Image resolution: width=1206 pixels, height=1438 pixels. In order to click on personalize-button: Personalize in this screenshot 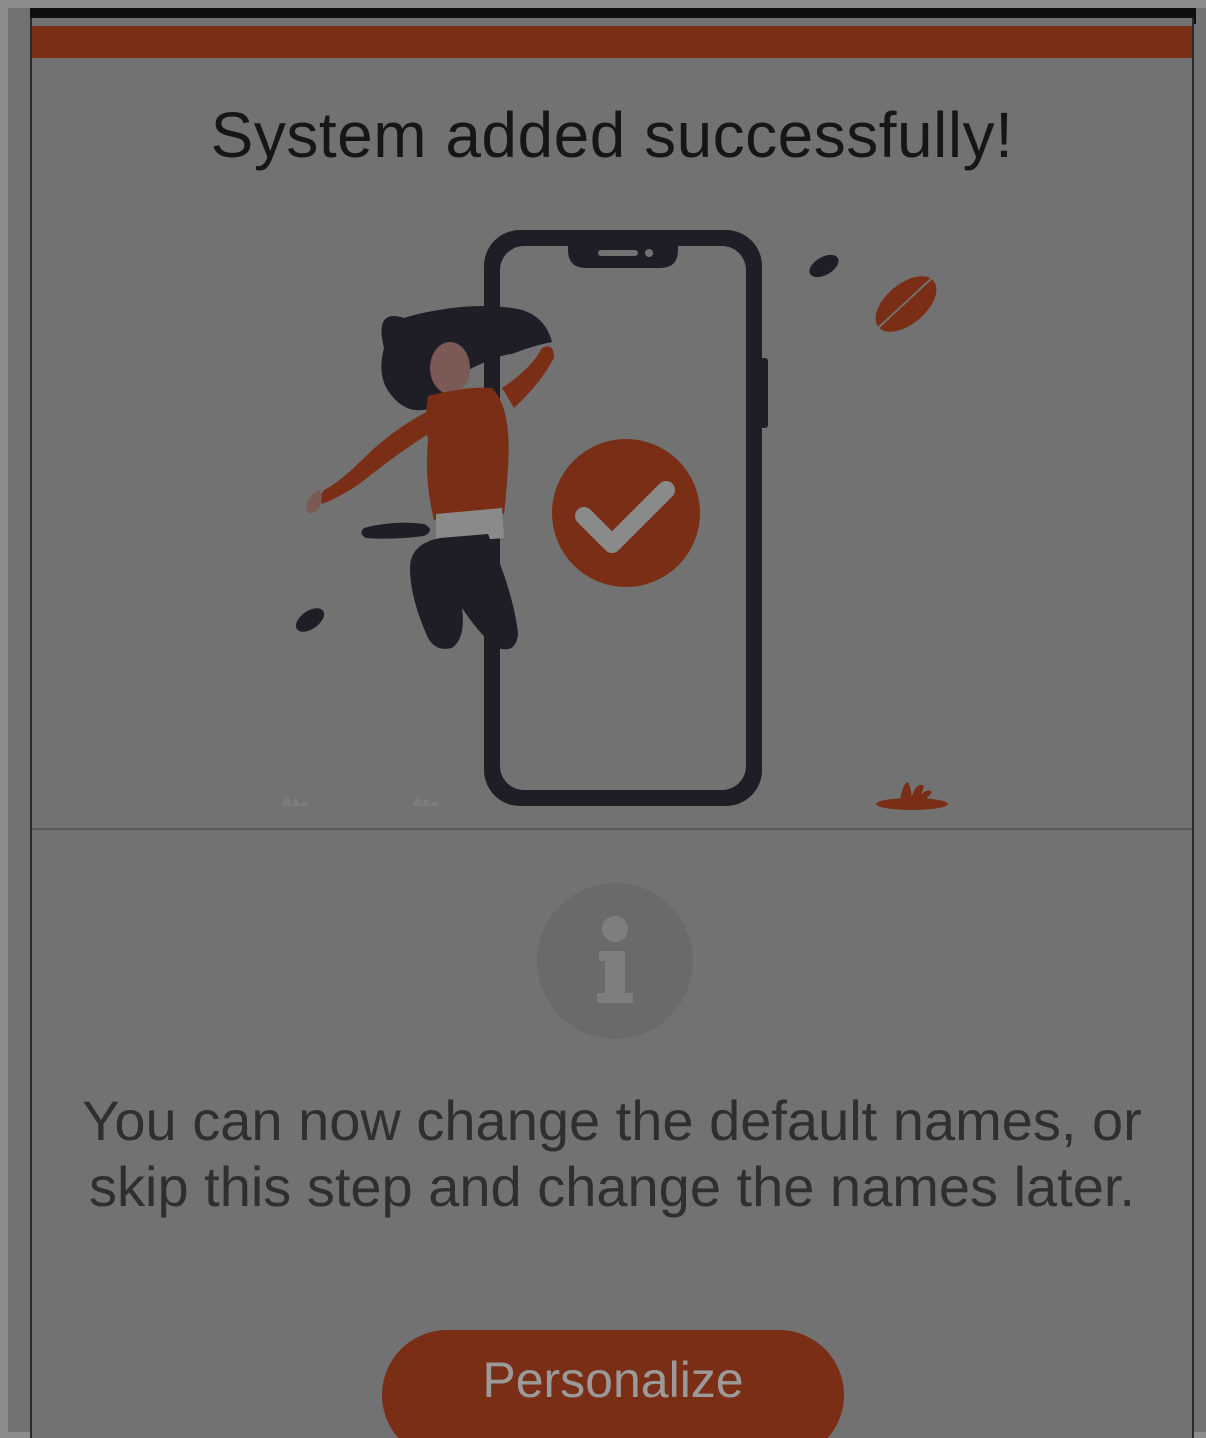, I will do `click(613, 1384)`.